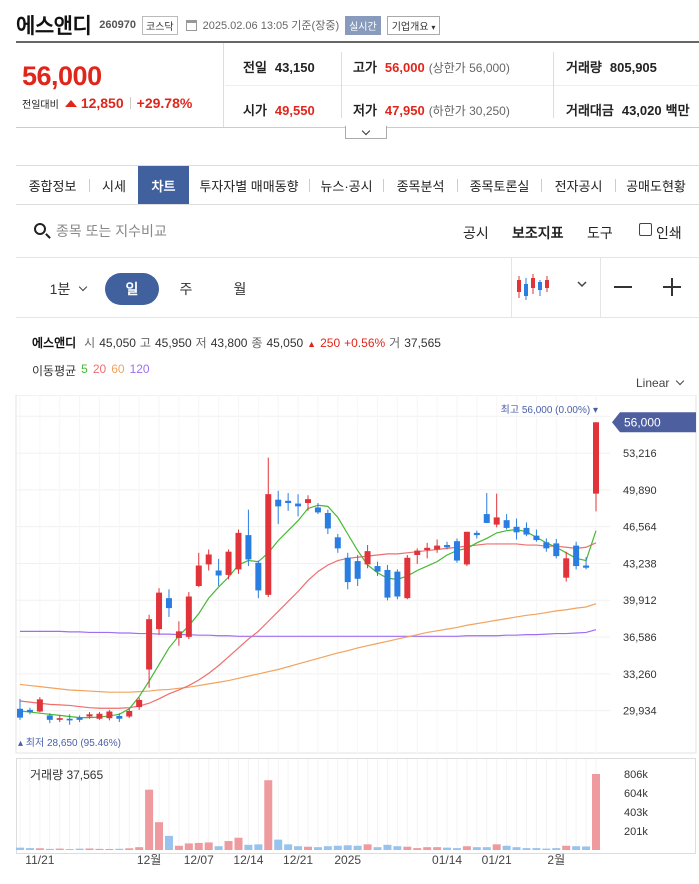 The image size is (699, 884). Describe the element at coordinates (201, 343) in the screenshot. I see `ohlc-low-label: 저` at that location.